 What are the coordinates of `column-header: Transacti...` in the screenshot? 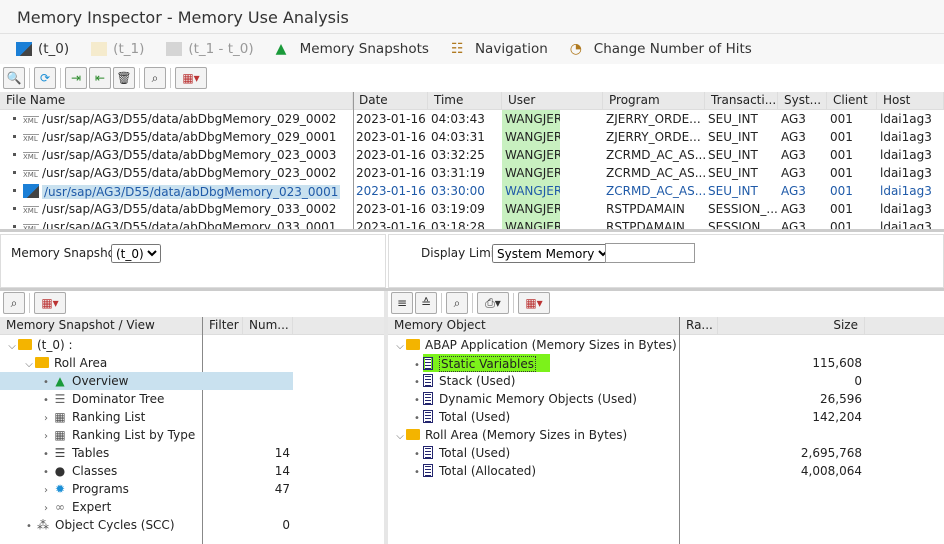 It's located at (741, 100).